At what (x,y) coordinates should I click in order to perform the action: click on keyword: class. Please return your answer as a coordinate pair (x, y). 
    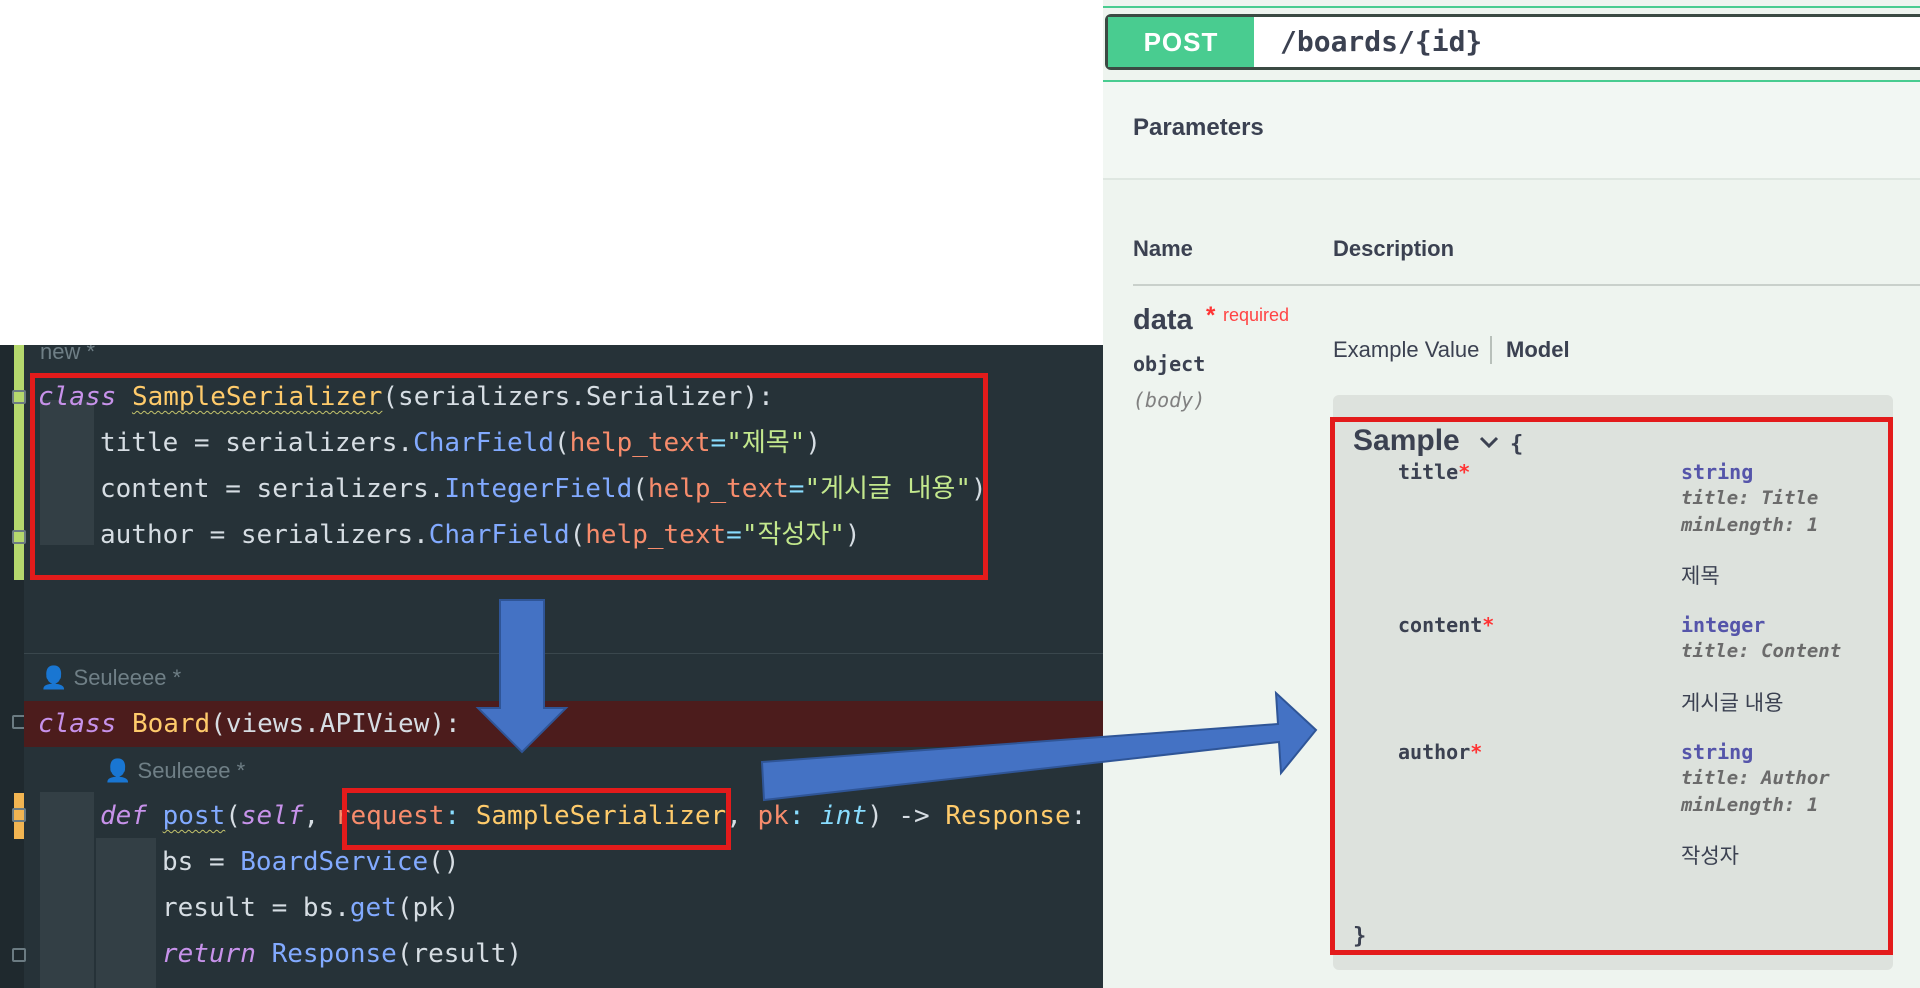
    Looking at the image, I should click on (77, 724).